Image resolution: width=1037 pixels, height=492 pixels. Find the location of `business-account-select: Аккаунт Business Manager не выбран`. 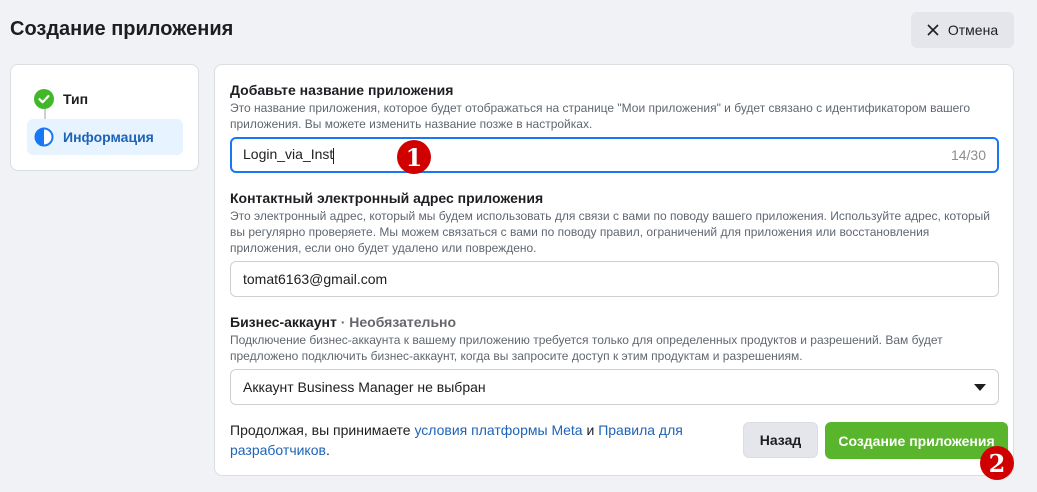

business-account-select: Аккаунт Business Manager не выбран is located at coordinates (614, 387).